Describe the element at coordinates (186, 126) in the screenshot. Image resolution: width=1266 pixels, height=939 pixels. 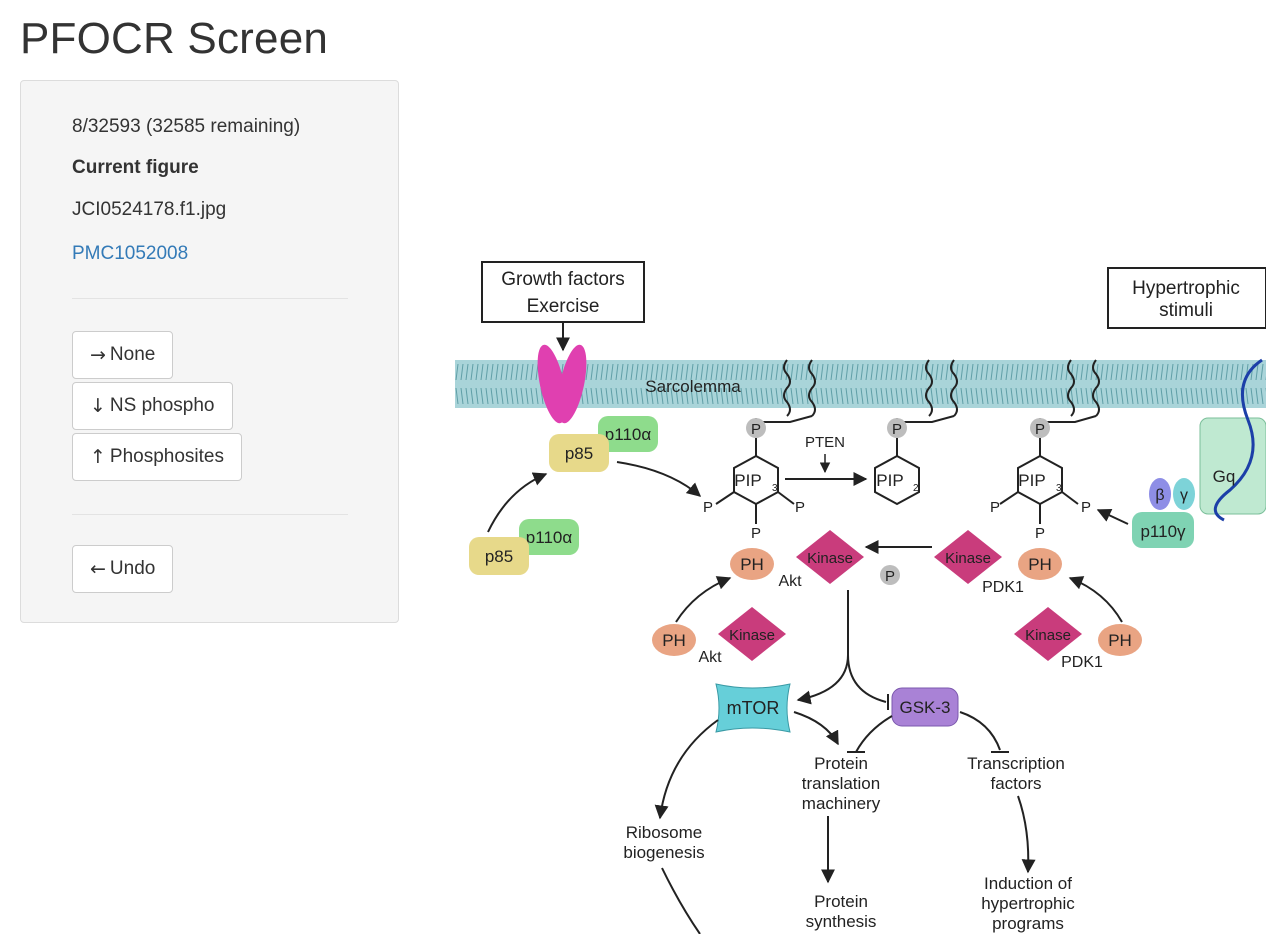
I see `progress-counter: 8/32593 (32585 remaining)` at that location.